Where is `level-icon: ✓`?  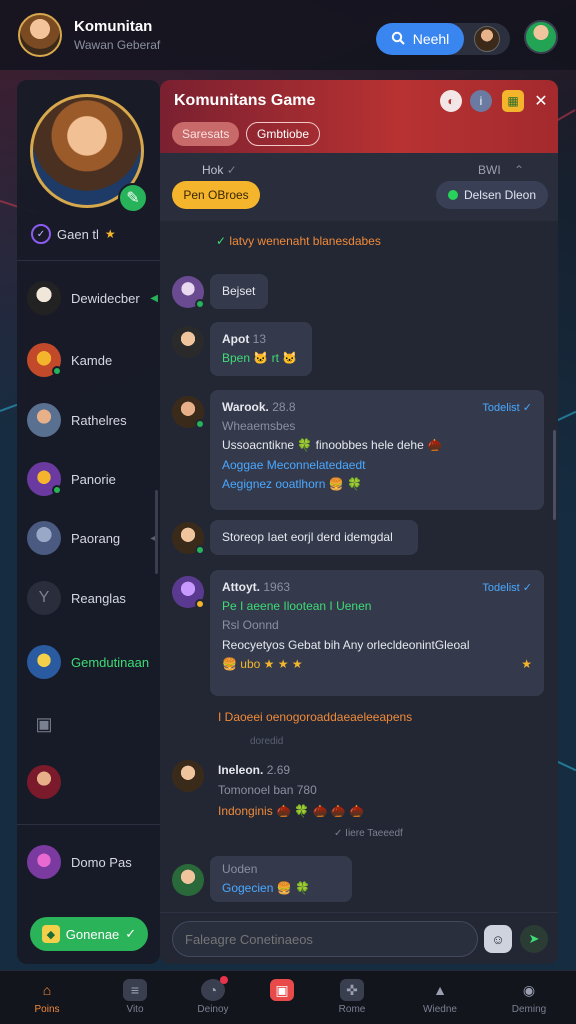 level-icon: ✓ is located at coordinates (41, 234).